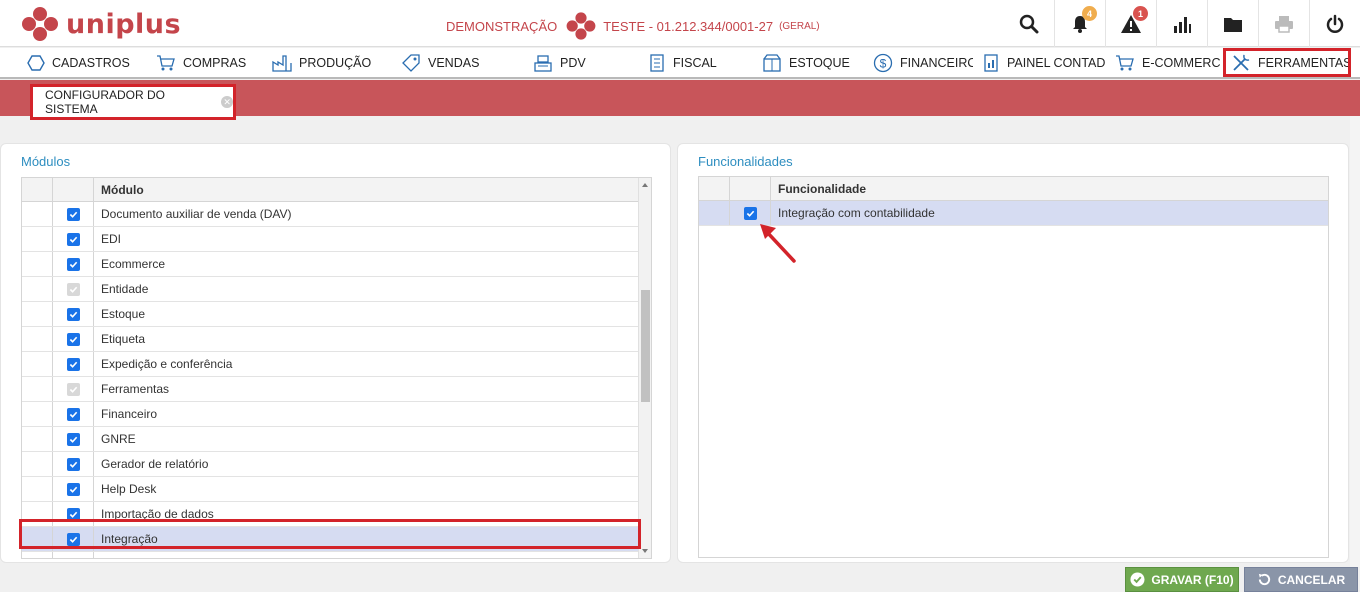 The width and height of the screenshot is (1360, 592). I want to click on menu-ecommerce: E-COMMERCE, so click(1167, 62).